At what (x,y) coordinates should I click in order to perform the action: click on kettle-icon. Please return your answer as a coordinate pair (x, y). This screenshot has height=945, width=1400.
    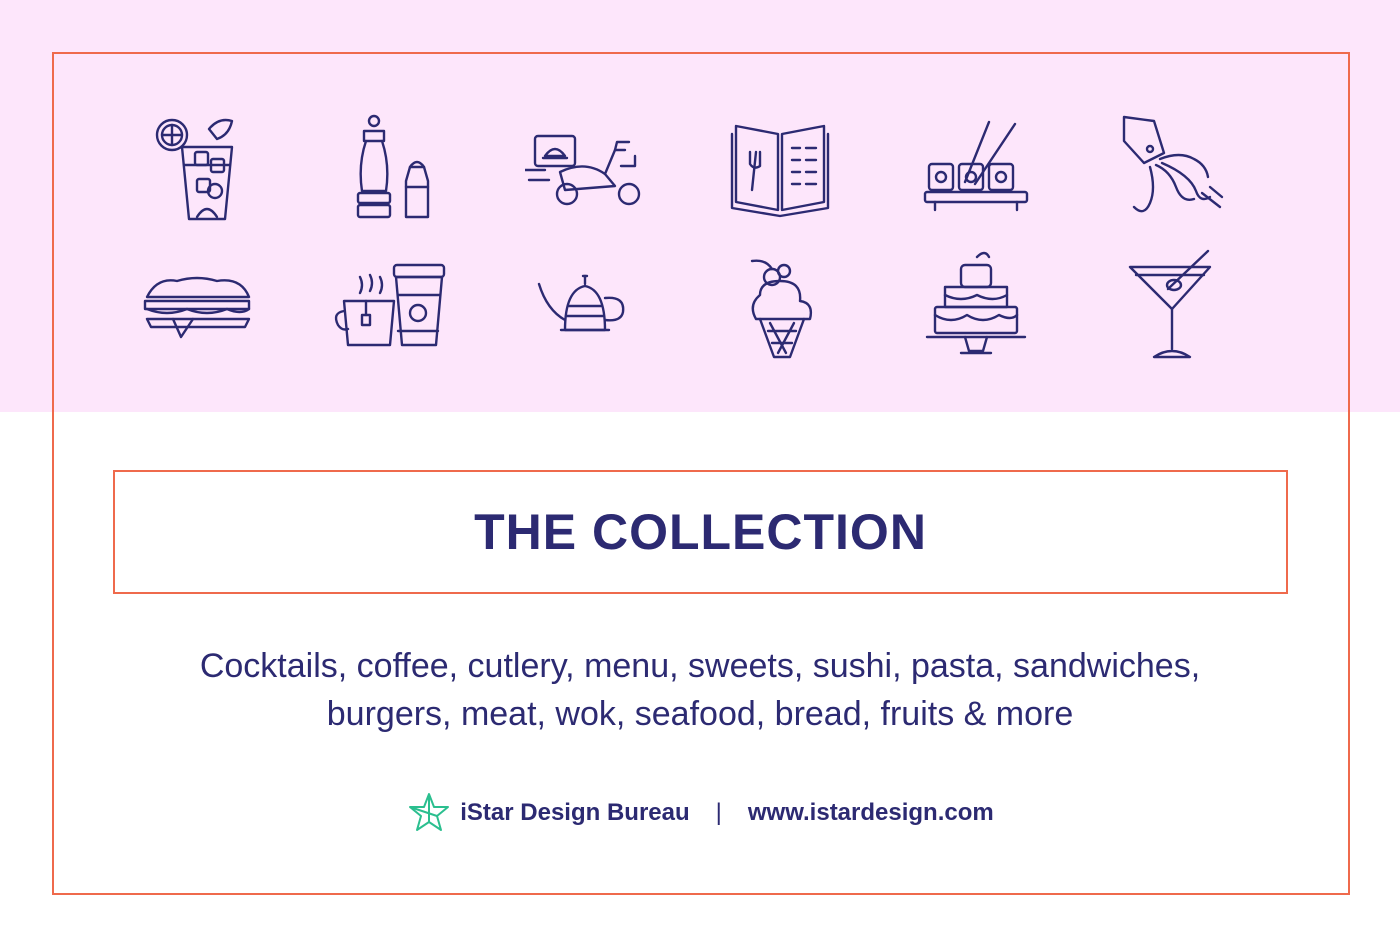
    Looking at the image, I should click on (585, 310).